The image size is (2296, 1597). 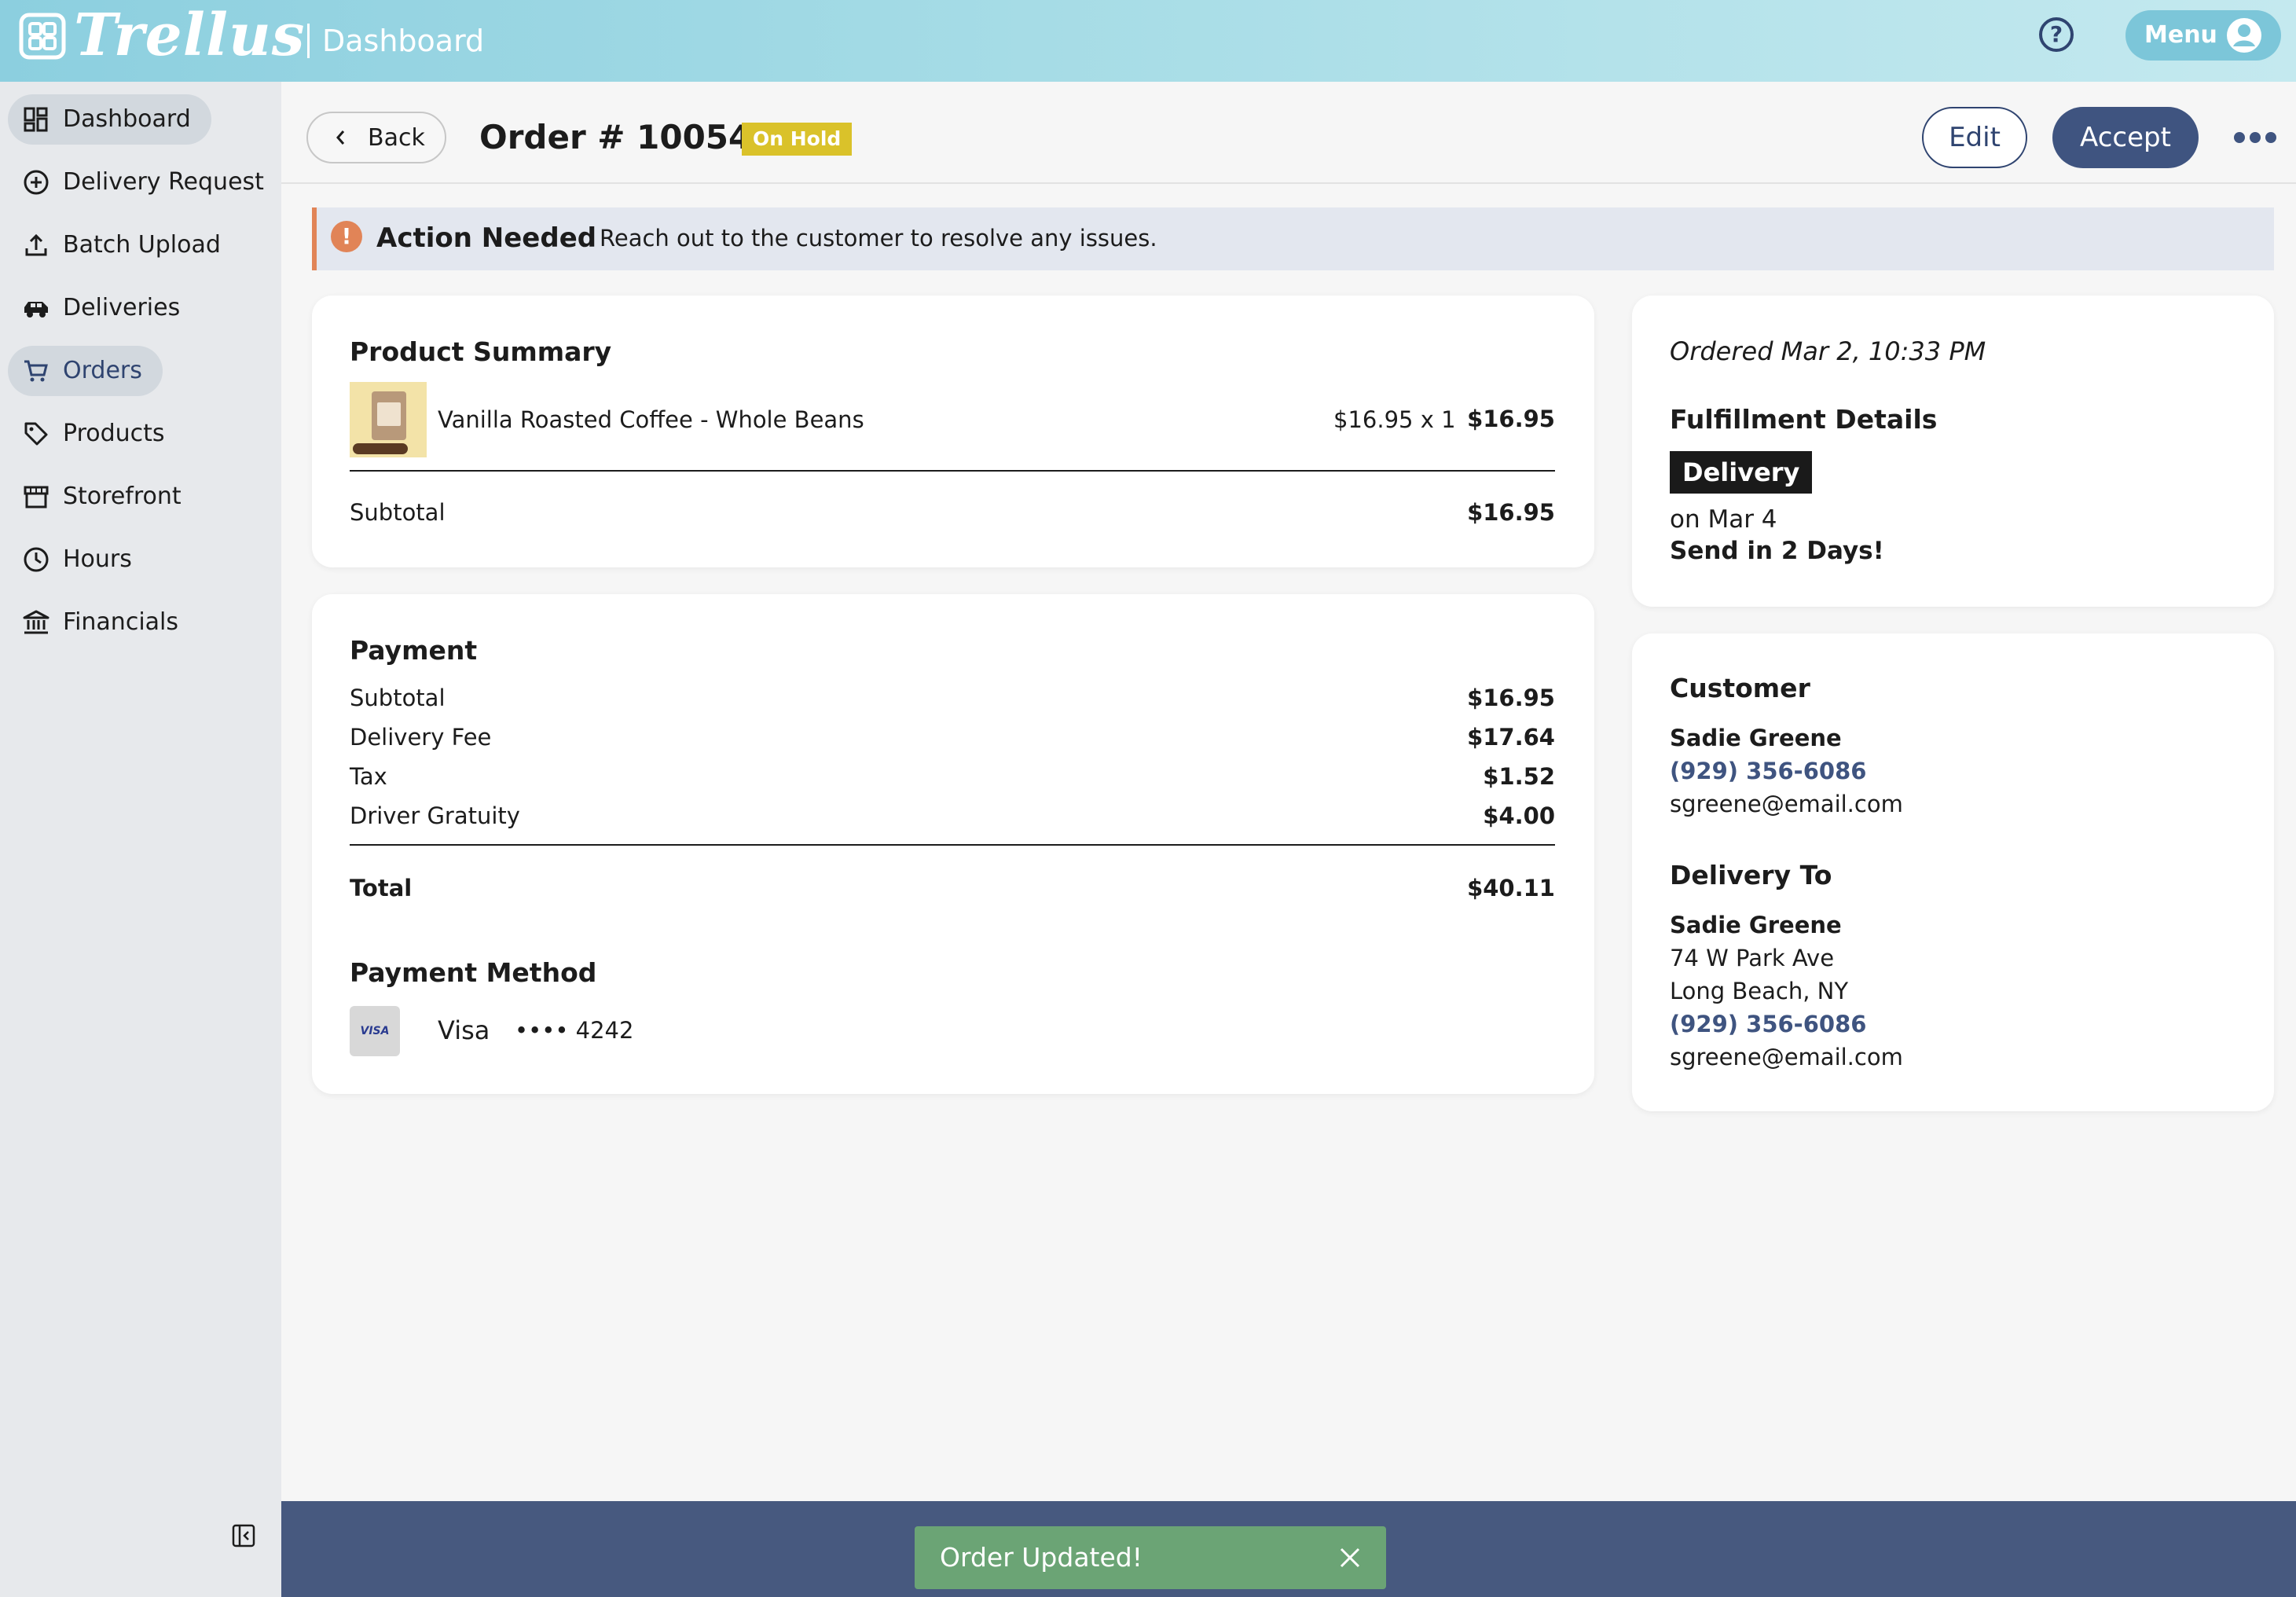 I want to click on payment-row-label: Subtotal, so click(x=398, y=698).